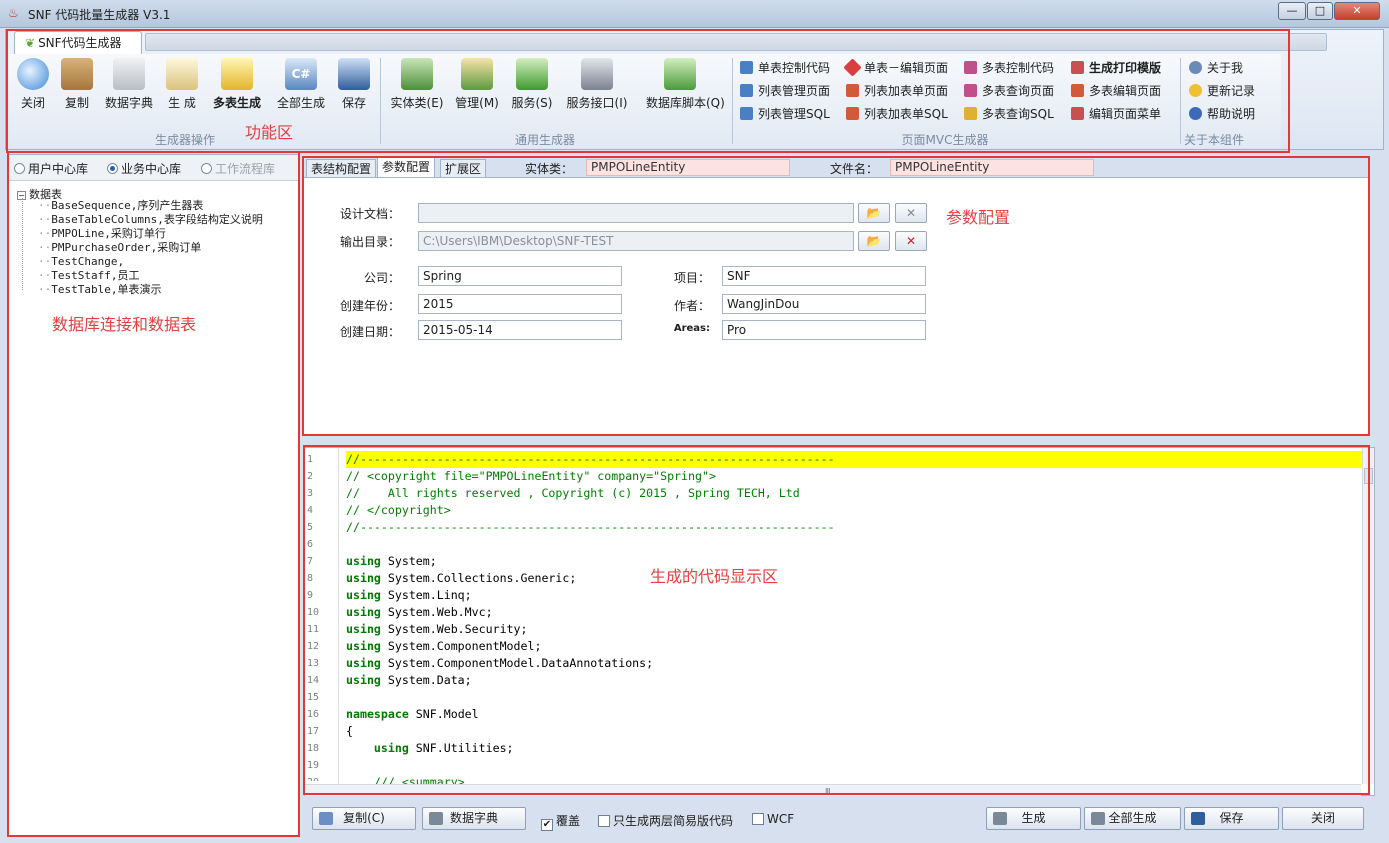  What do you see at coordinates (1320, 11) in the screenshot?
I see `maximize-button: □` at bounding box center [1320, 11].